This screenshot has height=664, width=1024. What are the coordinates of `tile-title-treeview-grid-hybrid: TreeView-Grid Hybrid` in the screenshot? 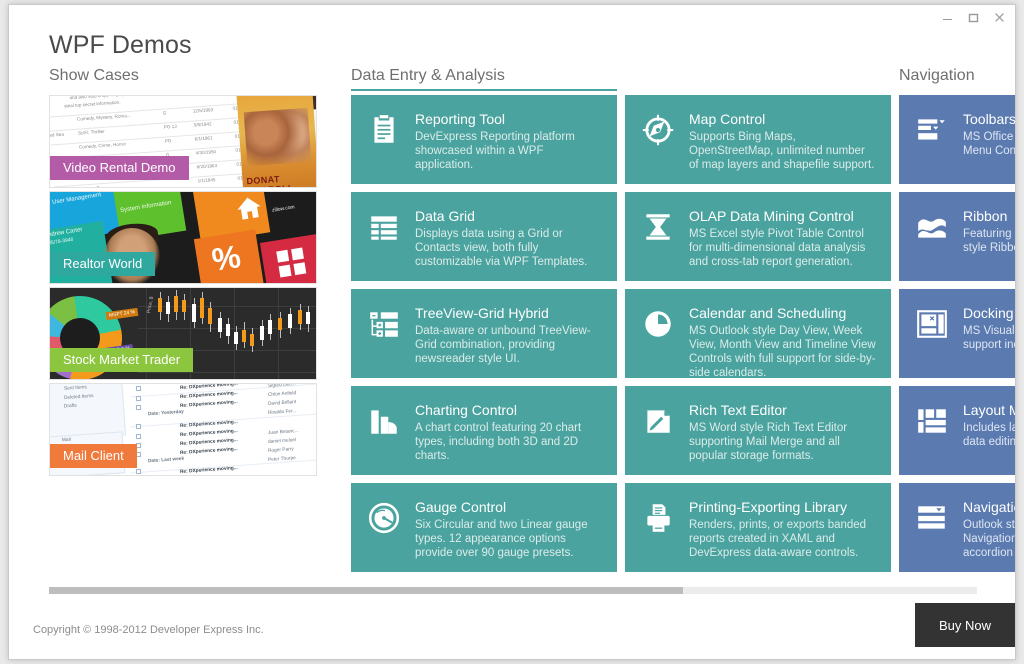 It's located at (482, 313).